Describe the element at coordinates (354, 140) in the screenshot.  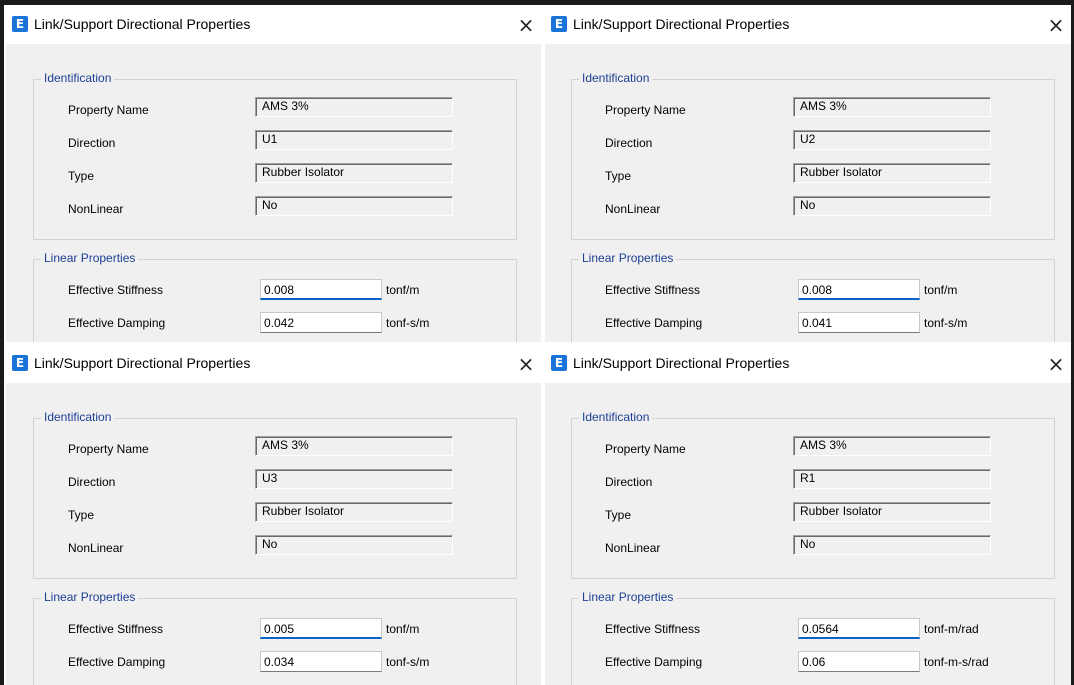
I see `direction-field: U1` at that location.